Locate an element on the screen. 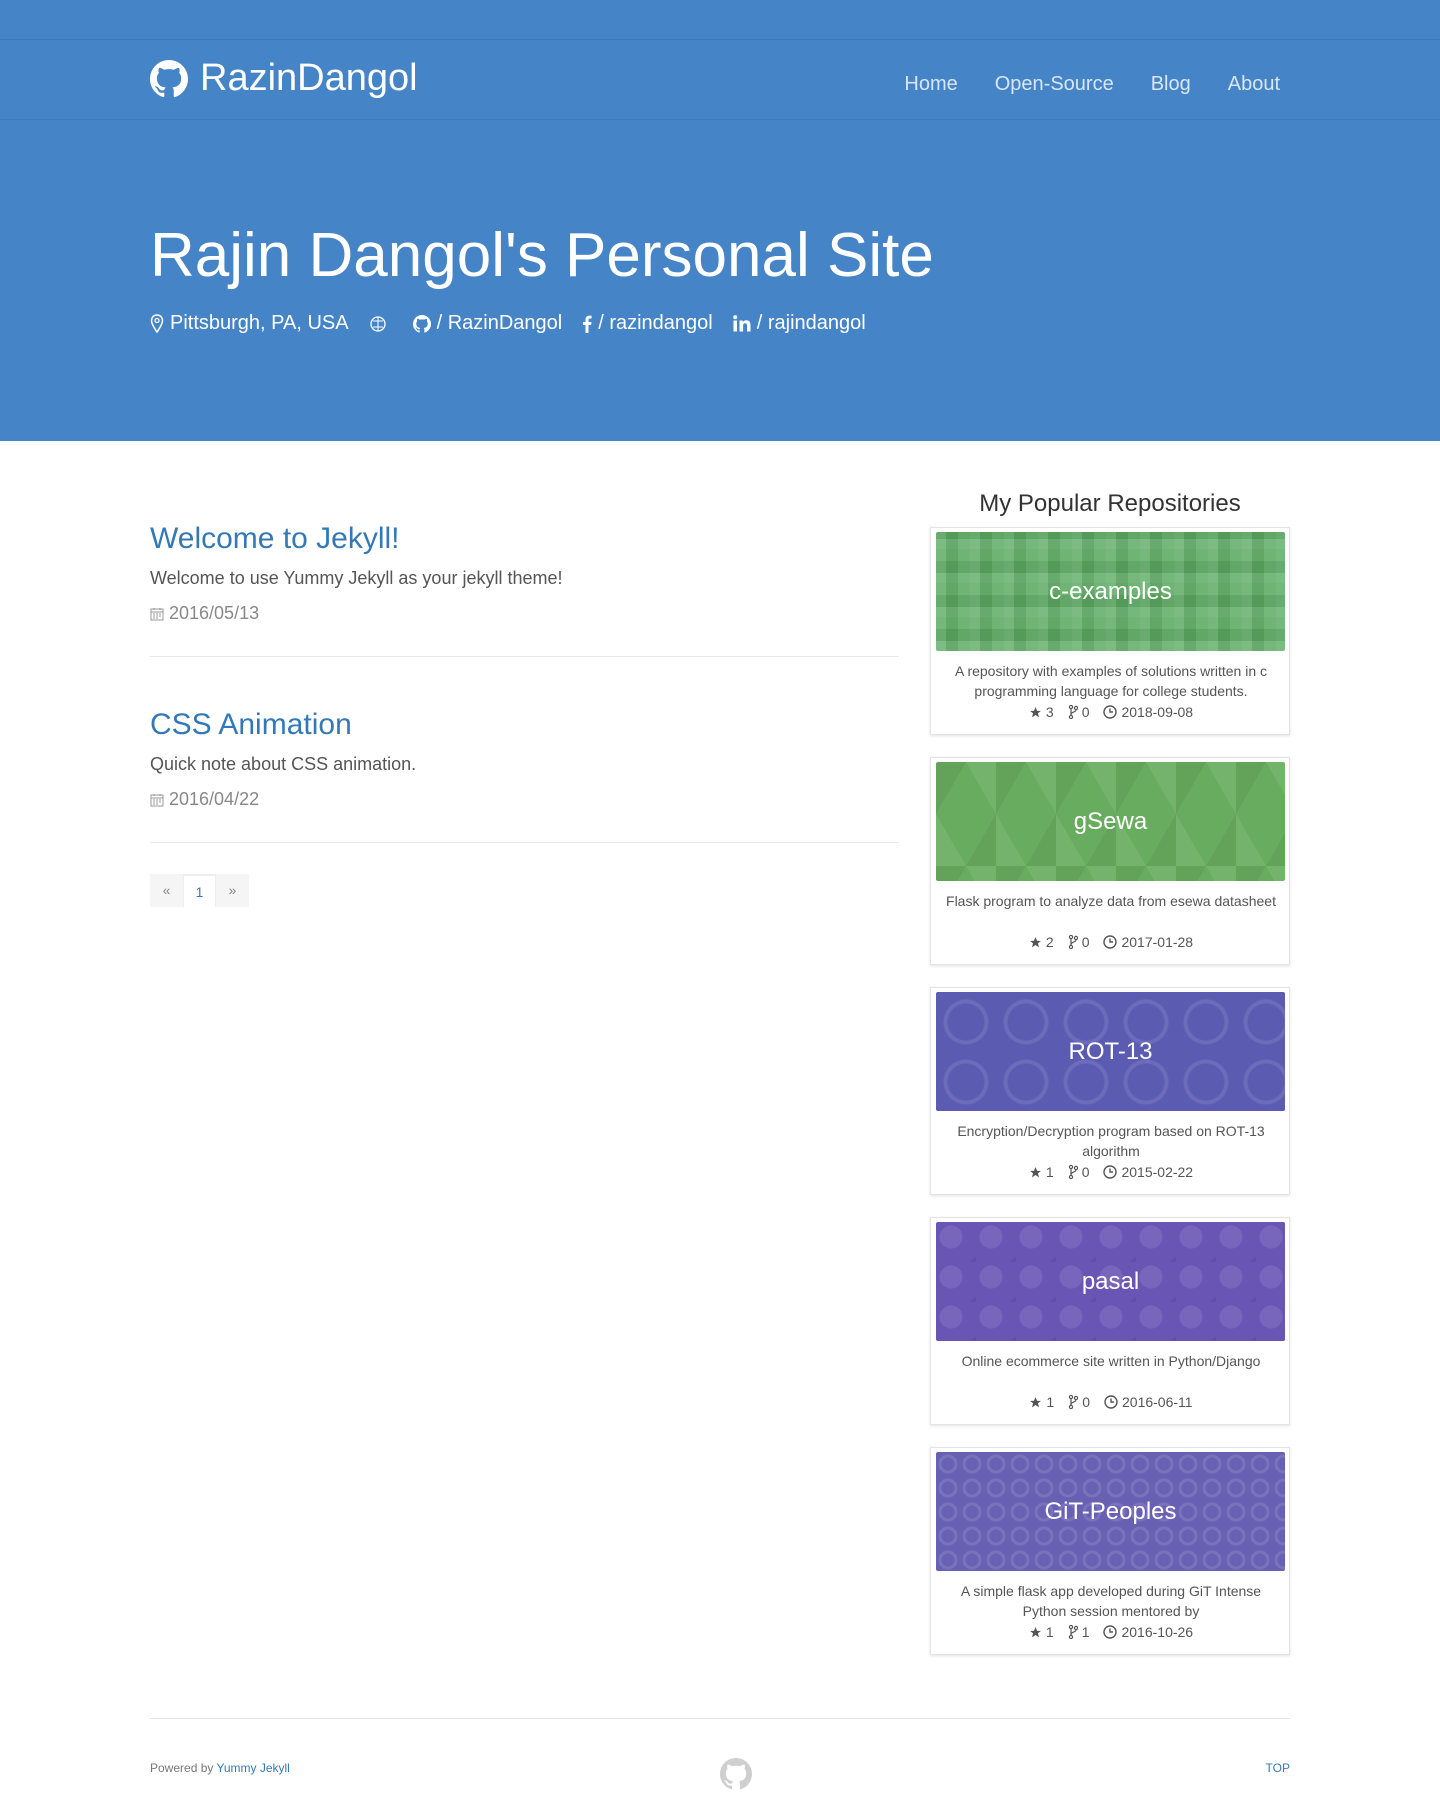 Image resolution: width=1440 pixels, height=1799 pixels. footer-github-link is located at coordinates (736, 1776).